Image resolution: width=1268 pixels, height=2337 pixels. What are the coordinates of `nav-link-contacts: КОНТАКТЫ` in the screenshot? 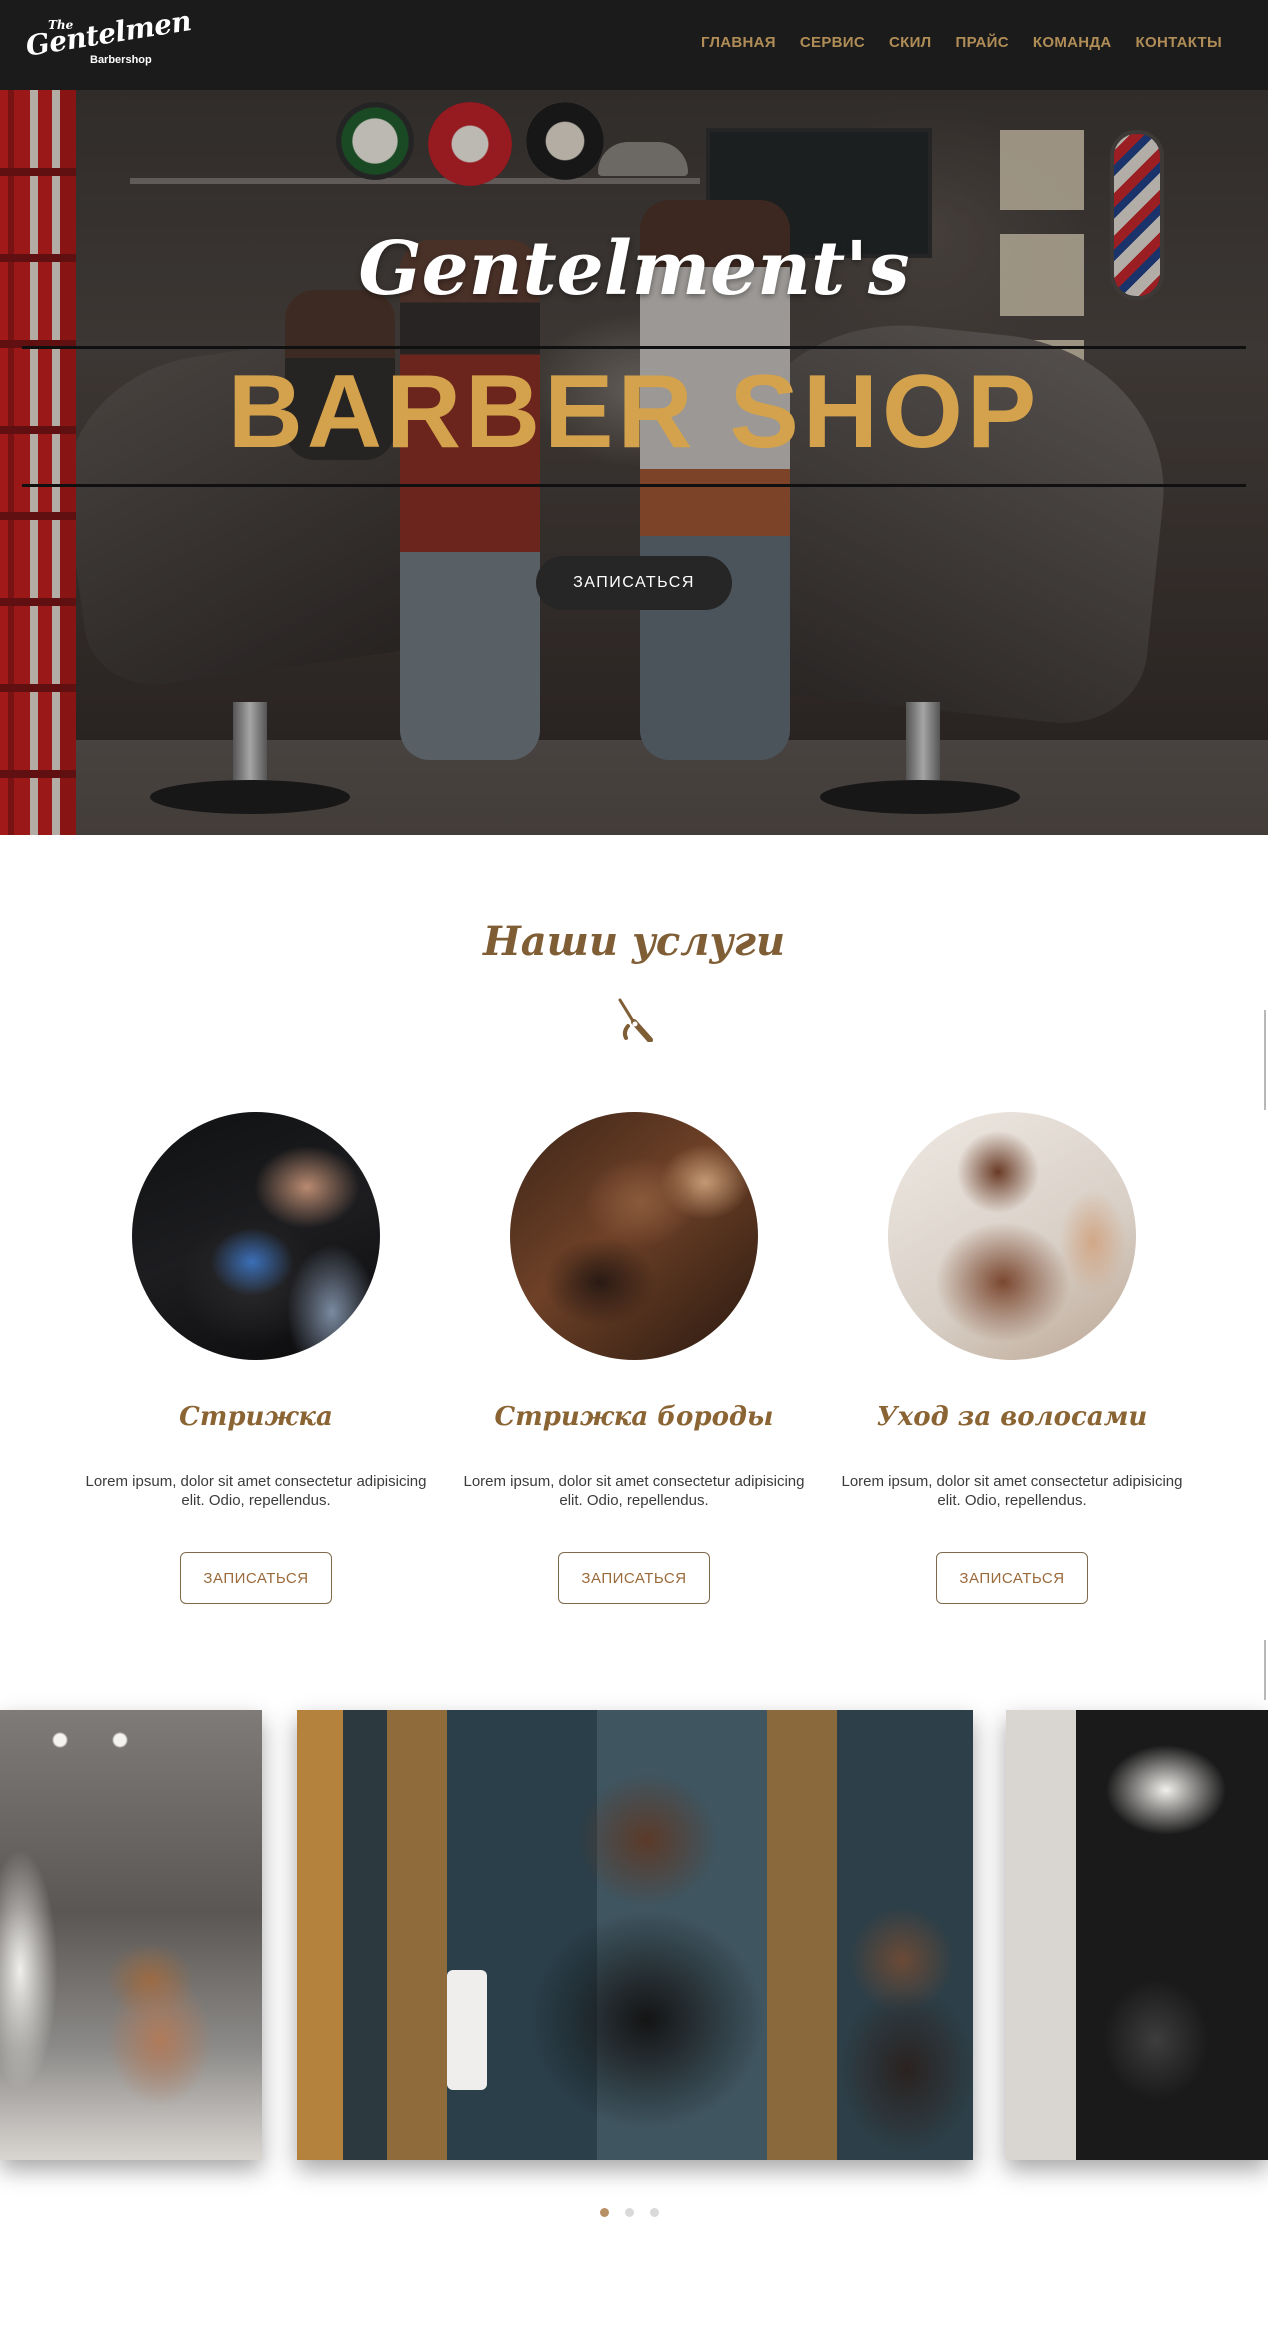 It's located at (1179, 42).